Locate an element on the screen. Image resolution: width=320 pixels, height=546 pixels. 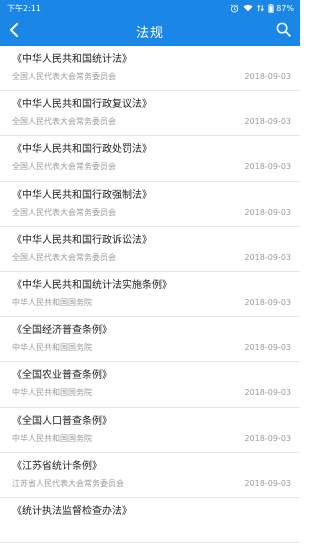
law-meta: 江苏省人民代表大会常务委员会 2018-09-03 is located at coordinates (151, 484).